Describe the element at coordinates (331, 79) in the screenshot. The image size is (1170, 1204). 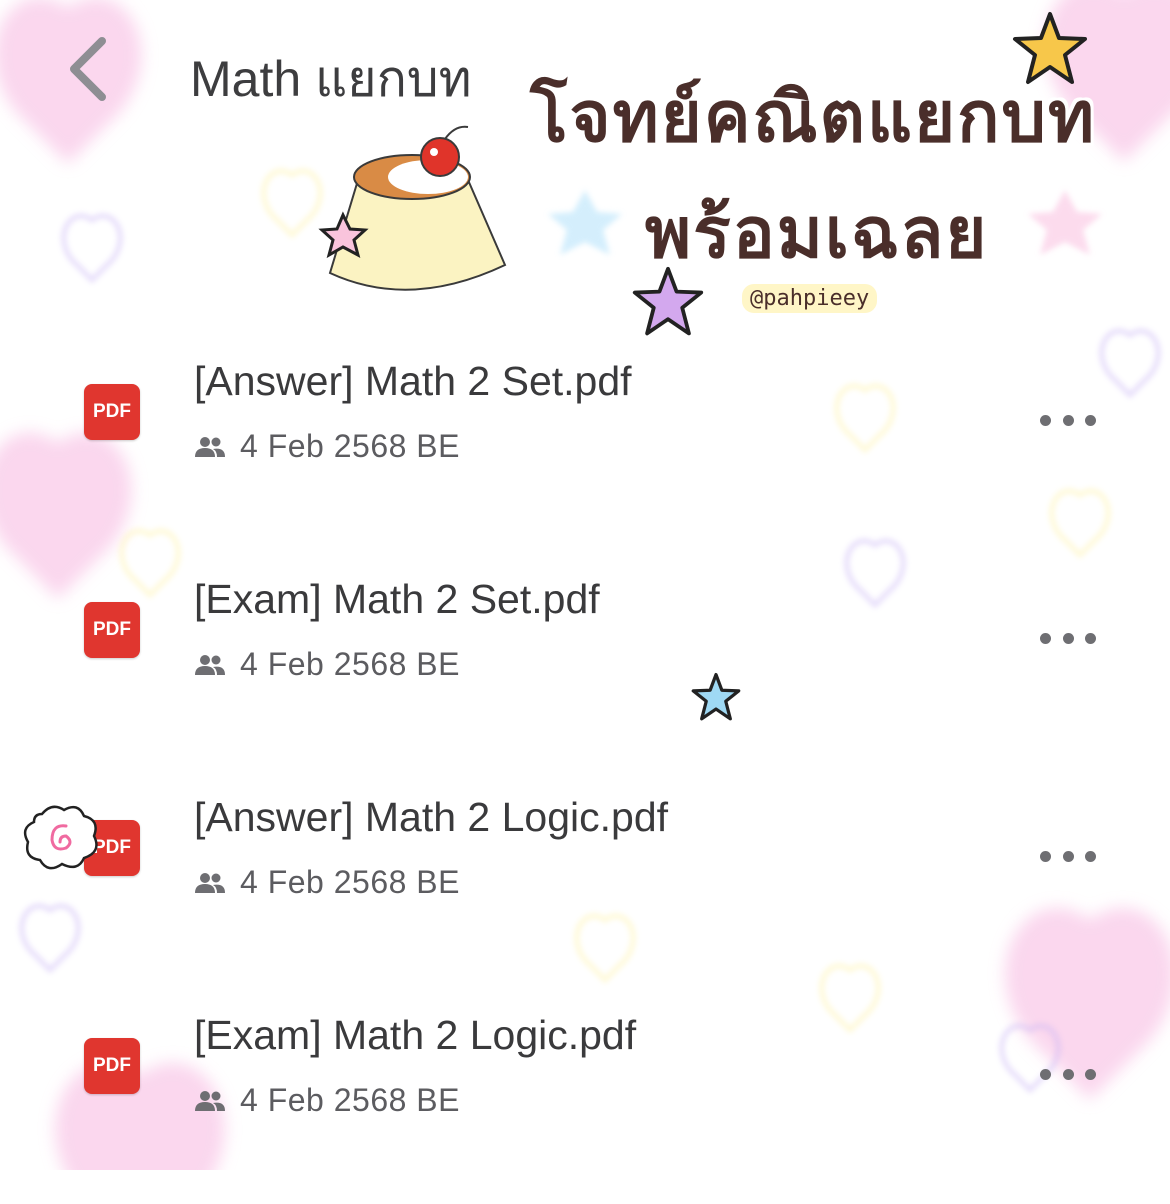
I see `page-title: Math แยกบท` at that location.